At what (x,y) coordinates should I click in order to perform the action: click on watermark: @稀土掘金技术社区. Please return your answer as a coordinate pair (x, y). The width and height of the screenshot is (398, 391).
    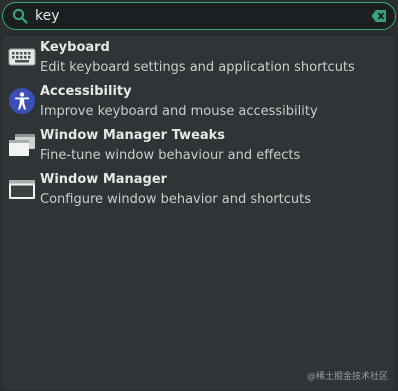
    Looking at the image, I should click on (347, 377).